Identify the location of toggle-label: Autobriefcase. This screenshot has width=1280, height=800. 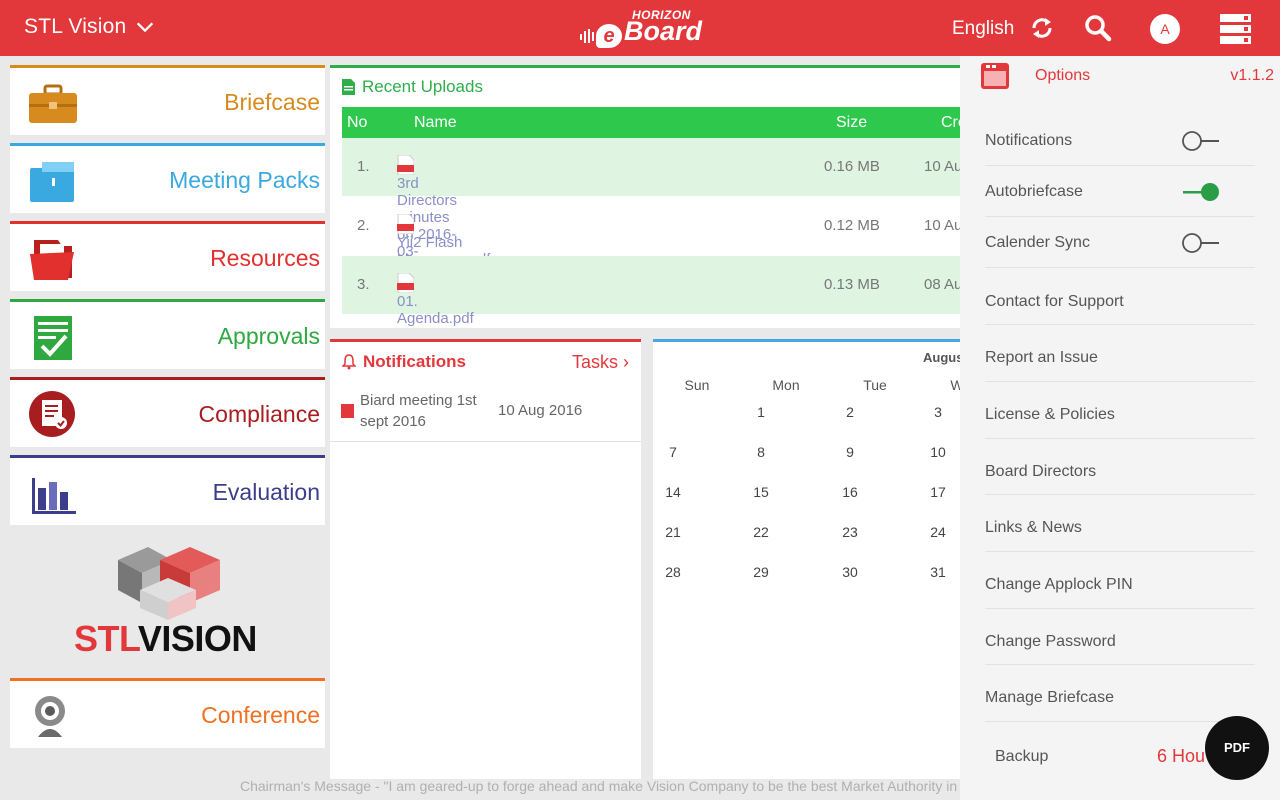
(1034, 191).